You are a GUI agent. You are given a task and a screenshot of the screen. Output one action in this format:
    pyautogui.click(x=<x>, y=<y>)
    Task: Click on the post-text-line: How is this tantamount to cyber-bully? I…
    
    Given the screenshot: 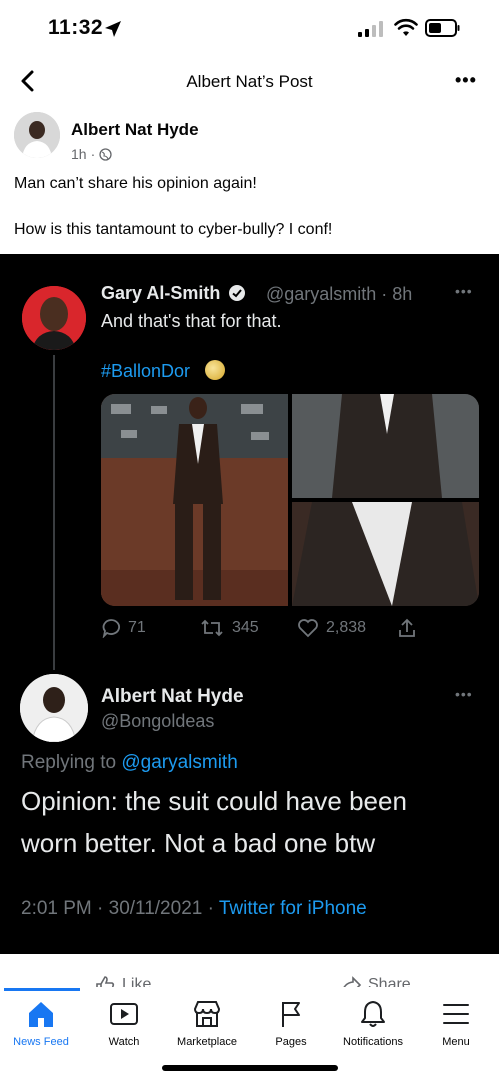 What is the action you would take?
    pyautogui.click(x=173, y=229)
    